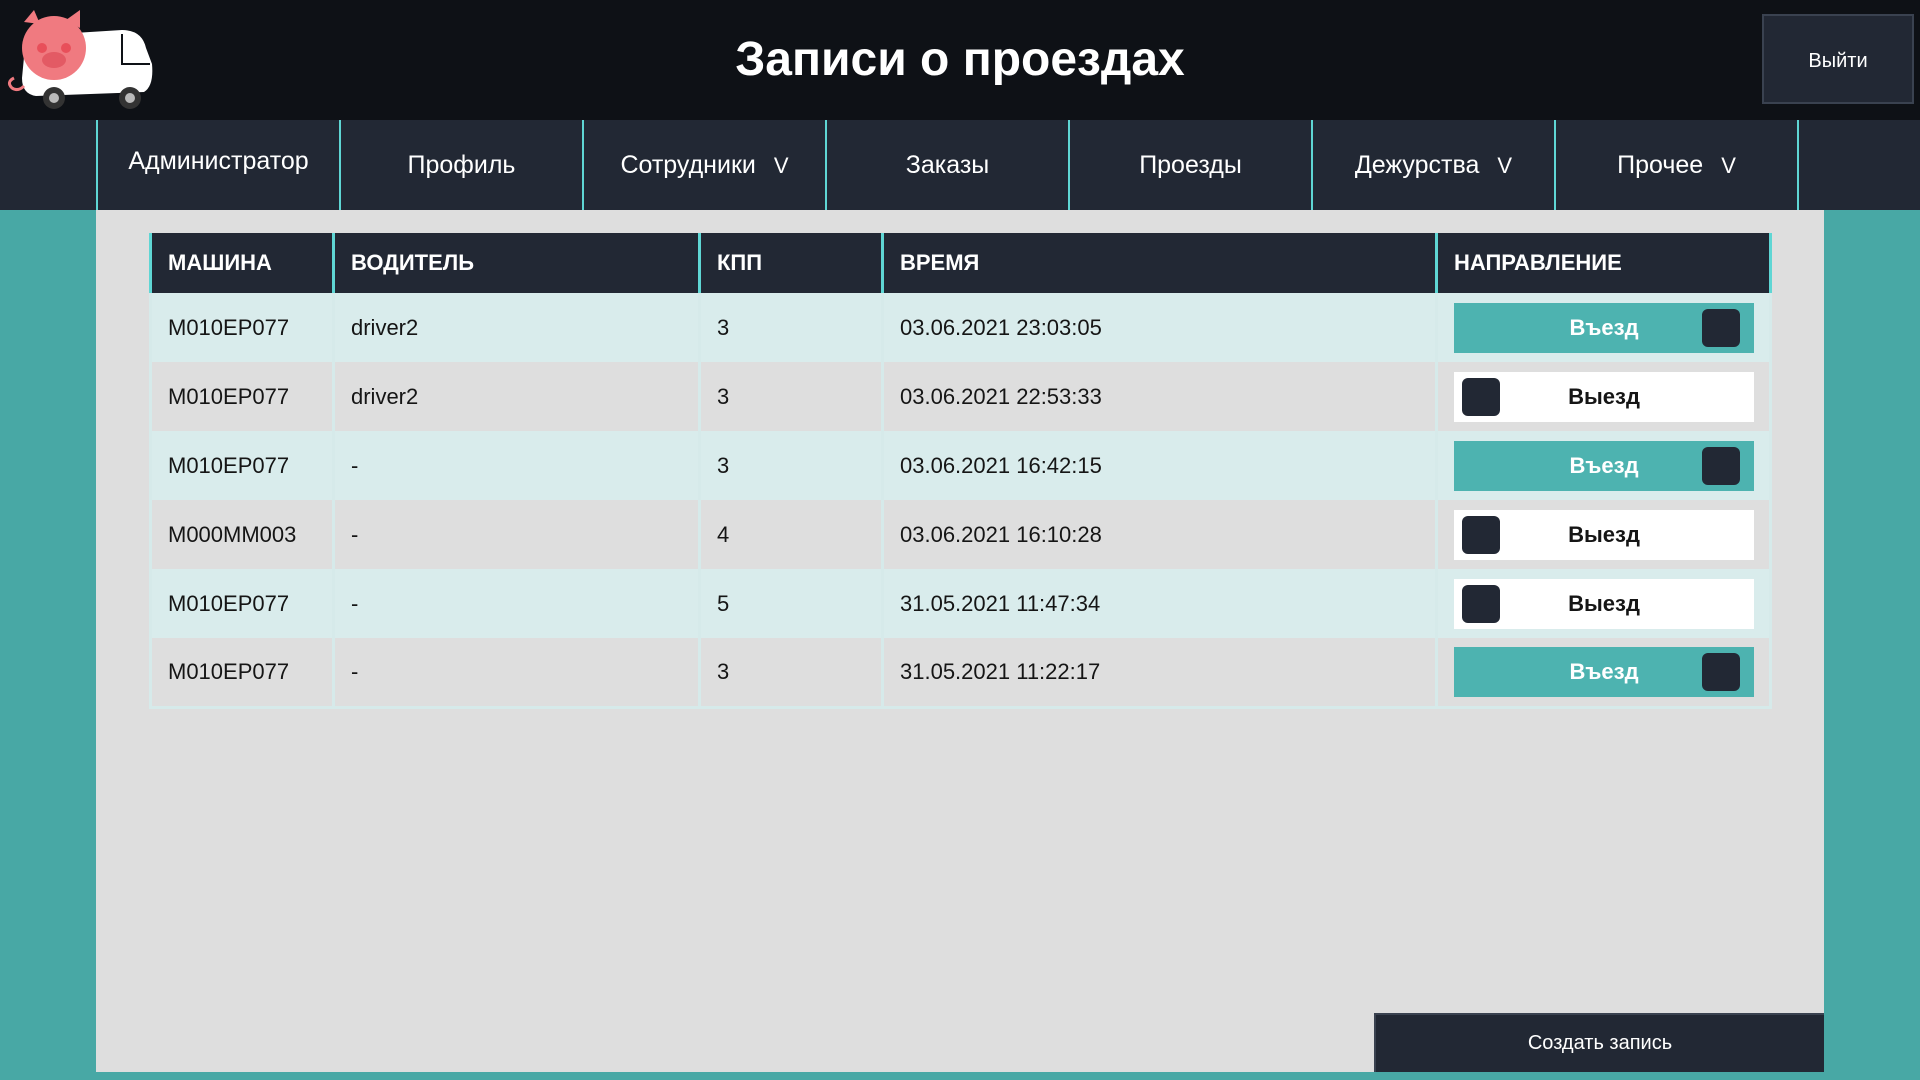 Image resolution: width=1920 pixels, height=1080 pixels. I want to click on table-row: М010ЕР077 - 3 31.05.2021 11:22:17 Въезд, so click(960, 673).